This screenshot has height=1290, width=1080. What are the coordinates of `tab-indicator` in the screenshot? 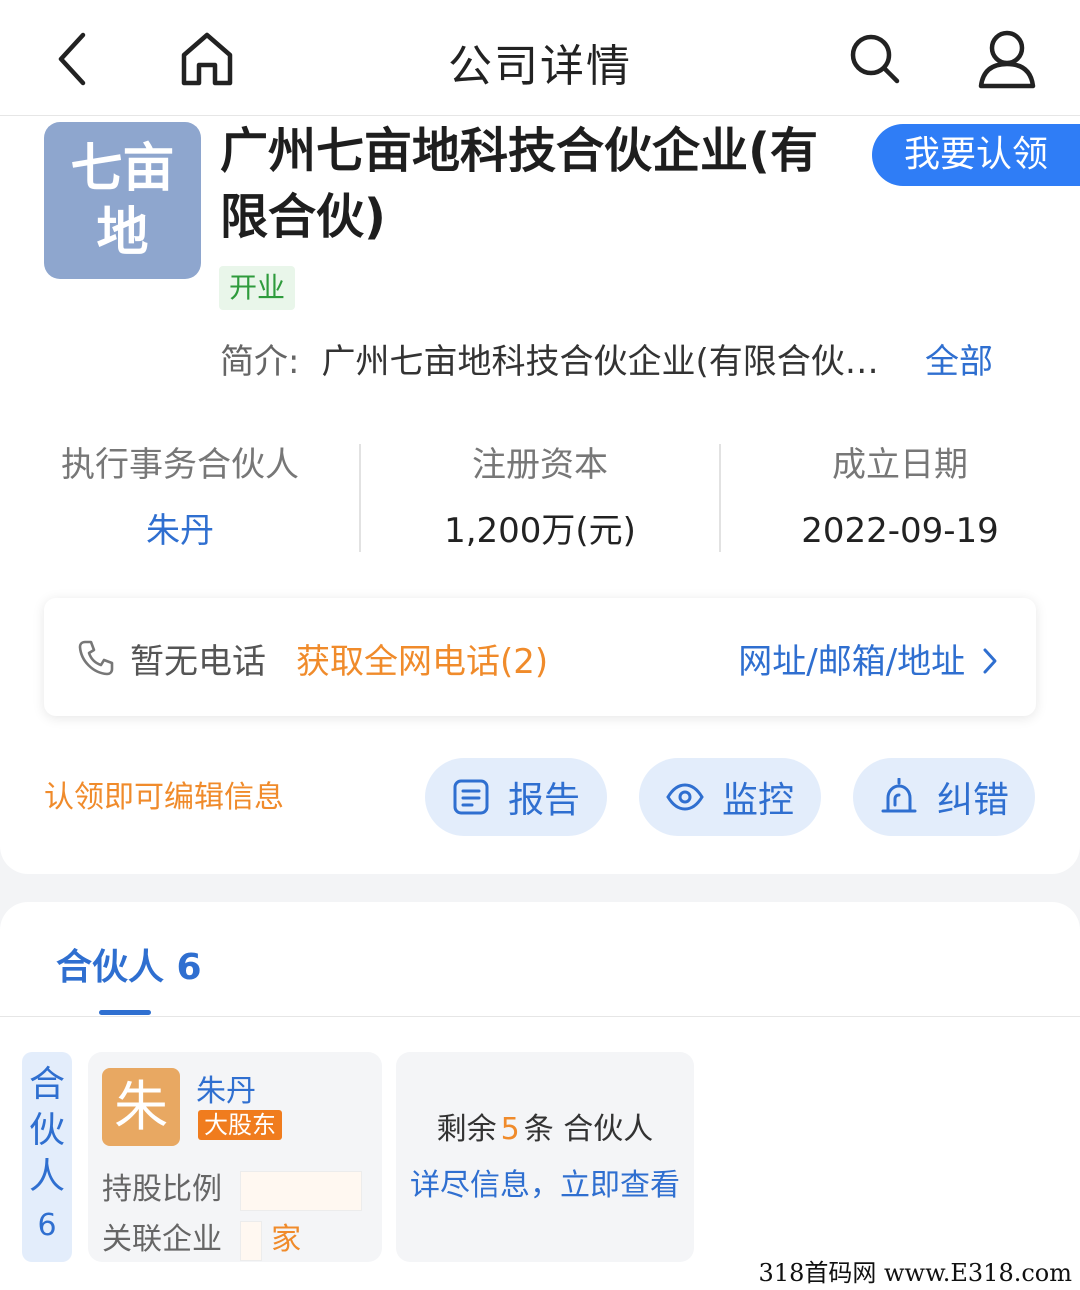 It's located at (125, 1012).